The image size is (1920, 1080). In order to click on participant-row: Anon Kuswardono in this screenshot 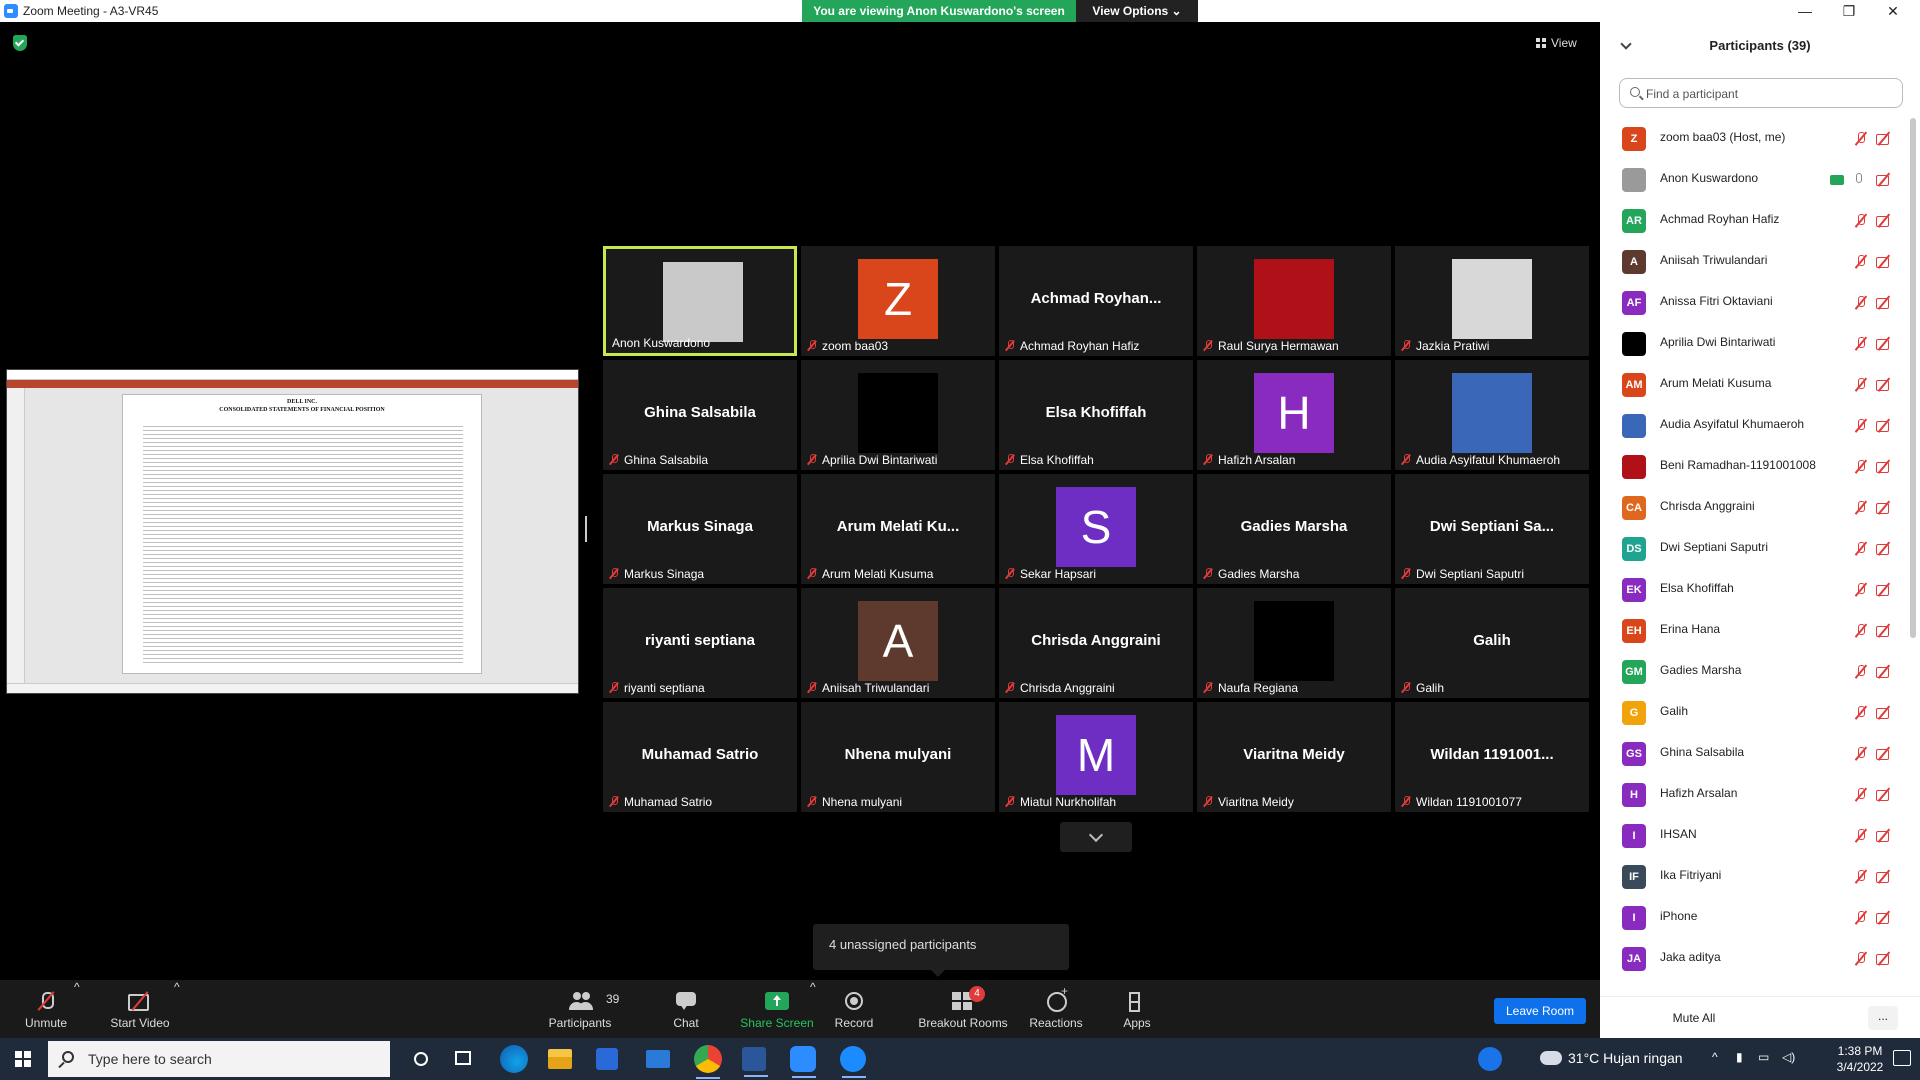, I will do `click(1755, 179)`.